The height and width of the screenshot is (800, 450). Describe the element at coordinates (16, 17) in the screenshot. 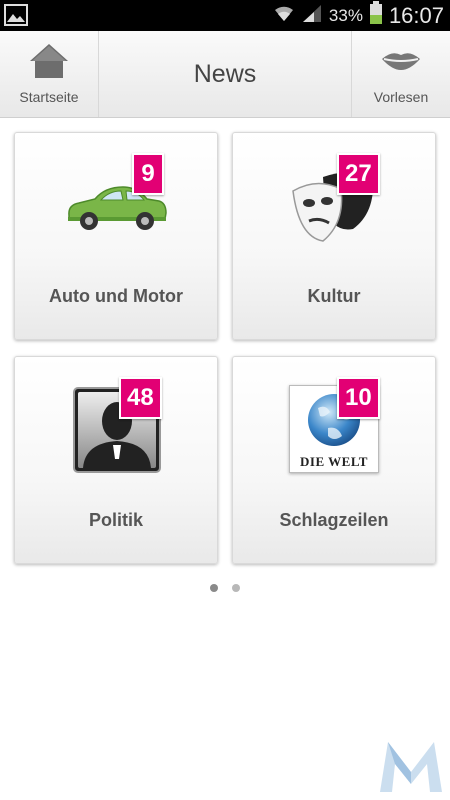

I see `gallery-notification-icon` at that location.